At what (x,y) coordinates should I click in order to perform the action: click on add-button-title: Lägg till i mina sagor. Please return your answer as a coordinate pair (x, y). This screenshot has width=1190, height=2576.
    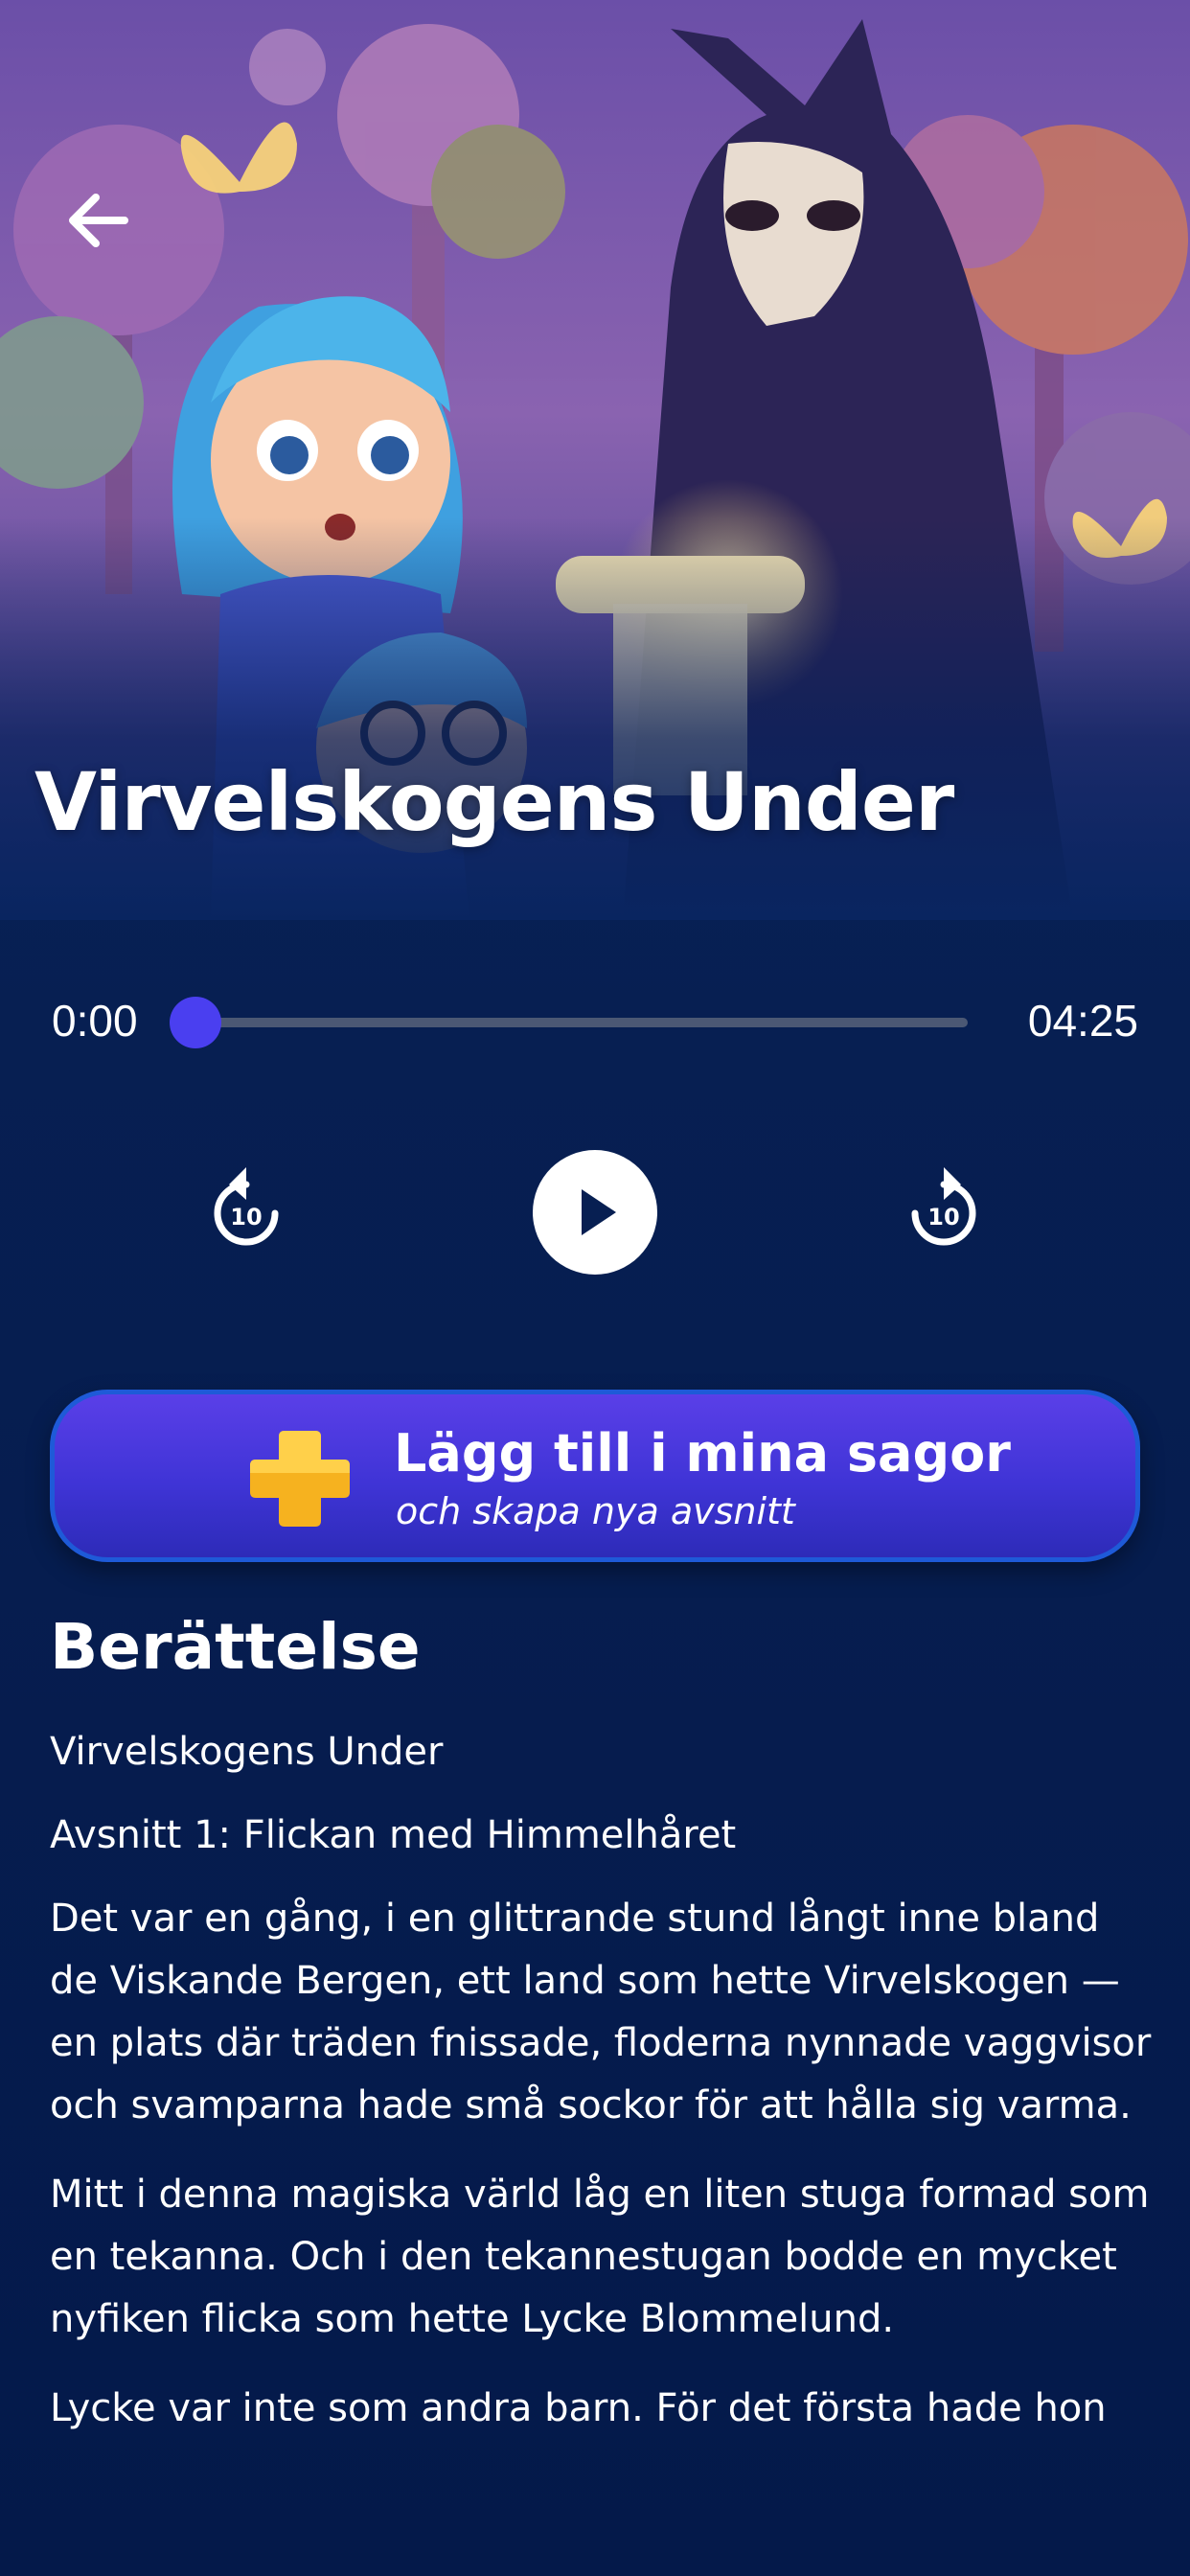
    Looking at the image, I should click on (702, 1453).